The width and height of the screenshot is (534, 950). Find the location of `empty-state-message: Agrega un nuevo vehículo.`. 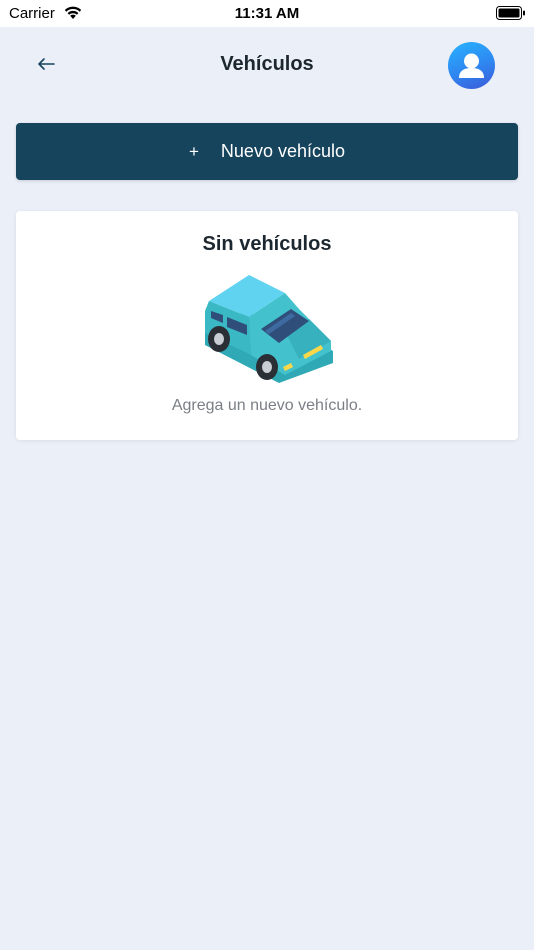

empty-state-message: Agrega un nuevo vehículo. is located at coordinates (267, 405).